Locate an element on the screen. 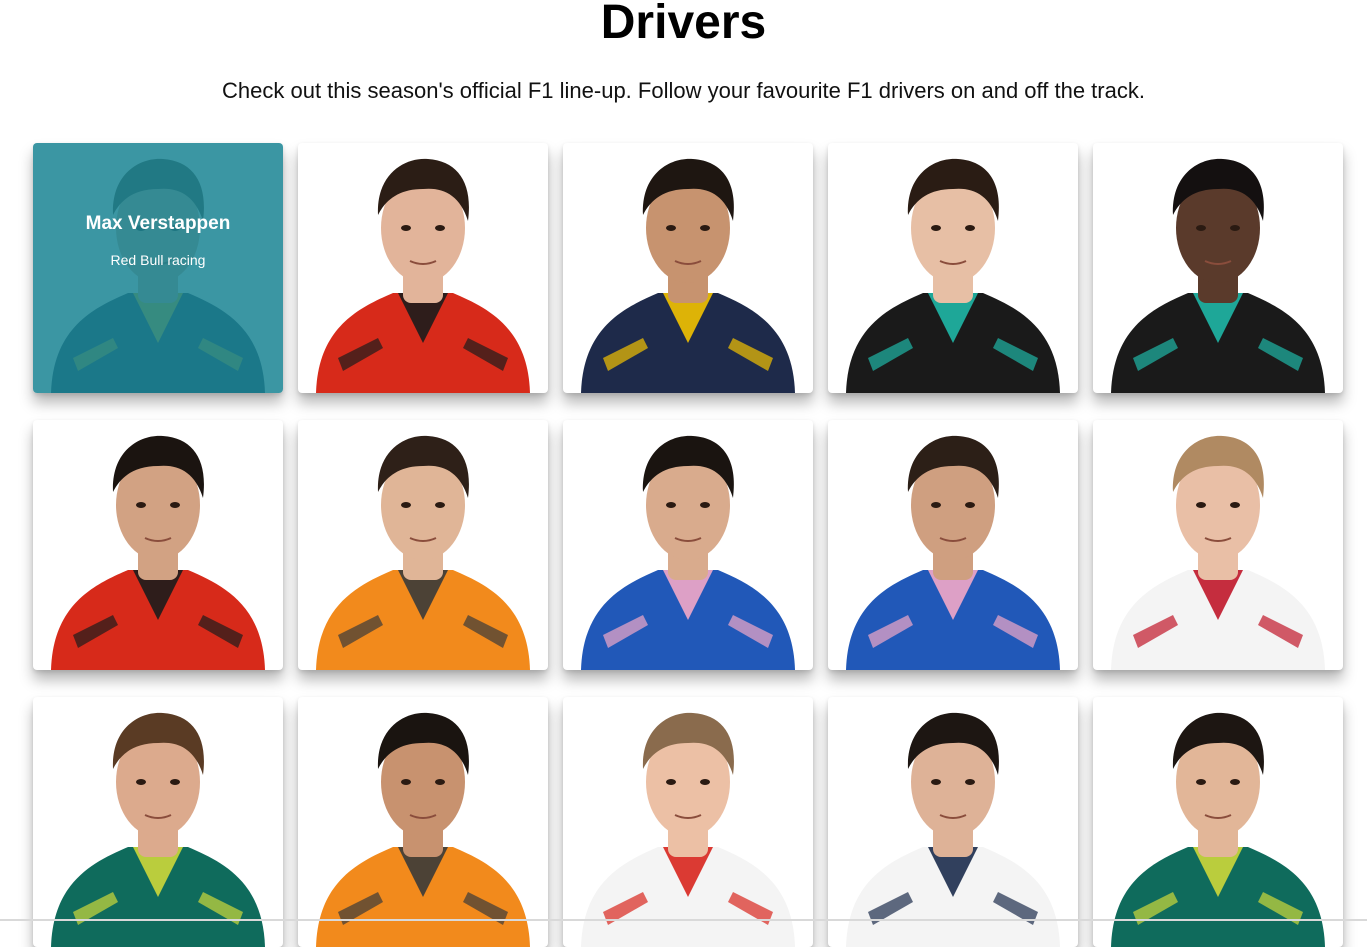 This screenshot has width=1367, height=947. driver-card-overlay: Max Verstappen Red Bull racing is located at coordinates (158, 268).